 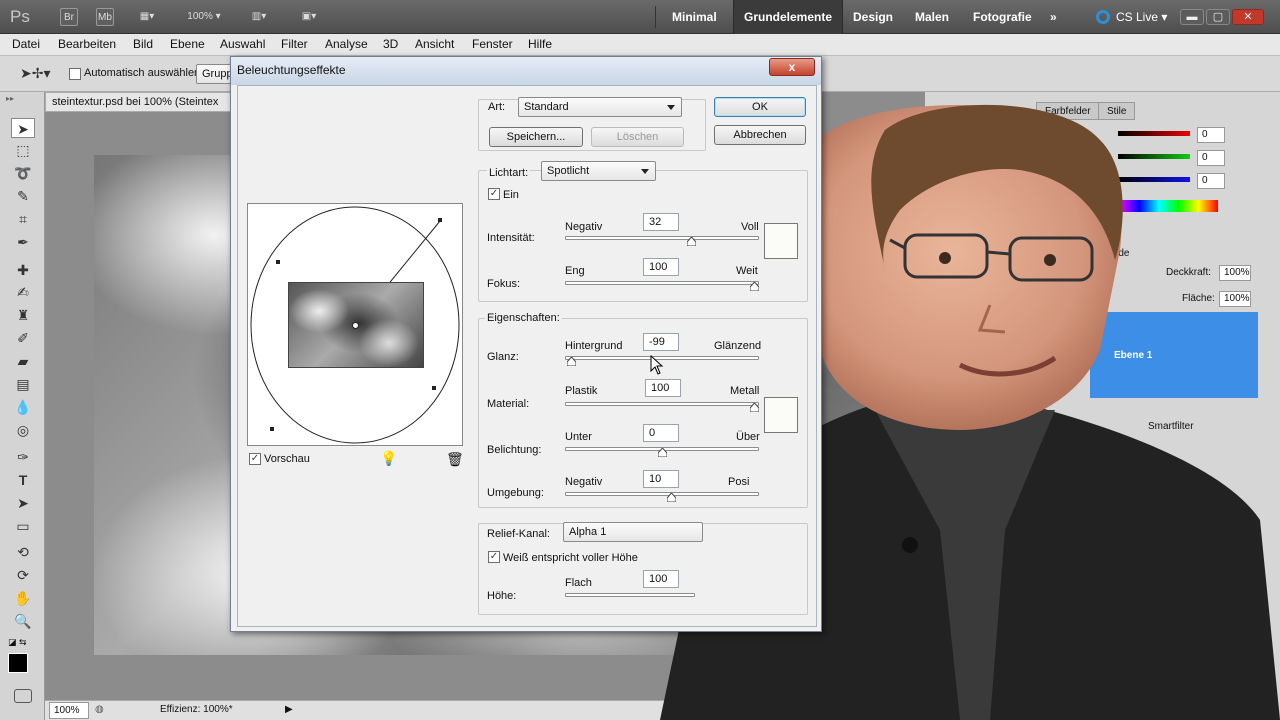 I want to click on lasso-tool-icon: ➰, so click(x=23, y=173).